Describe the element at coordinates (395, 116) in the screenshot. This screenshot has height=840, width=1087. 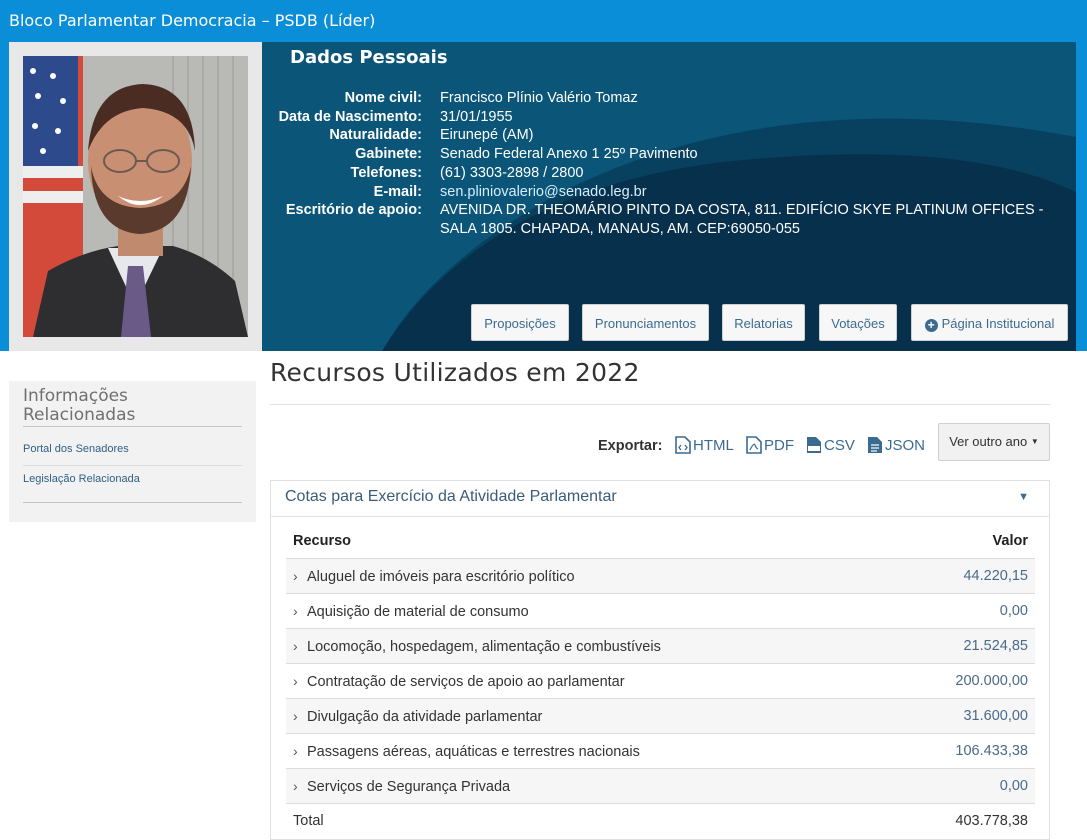
I see `field-birth-date: Data de Nascimento: 31/01/1955` at that location.